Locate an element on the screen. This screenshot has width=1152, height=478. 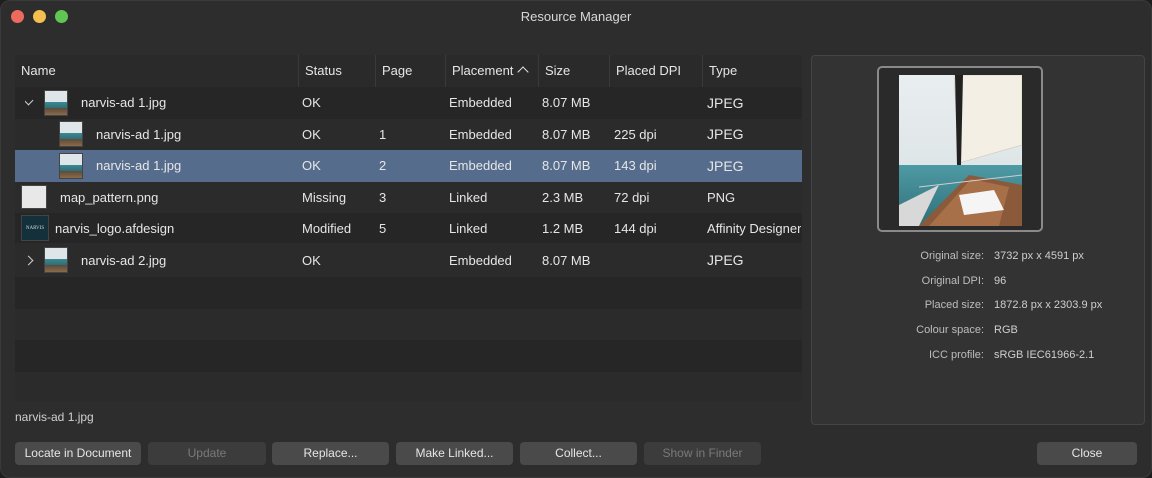
table-row: narvis-ad 2.jpg OK Embedded 8.07 MB JPEG is located at coordinates (408, 260).